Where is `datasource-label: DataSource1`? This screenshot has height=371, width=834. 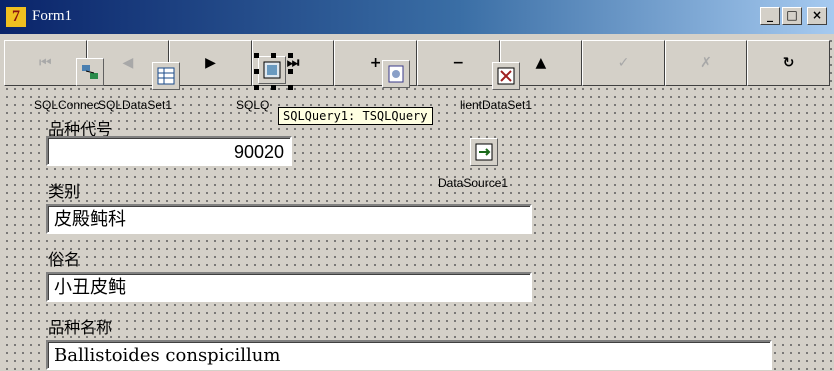 datasource-label: DataSource1 is located at coordinates (473, 183).